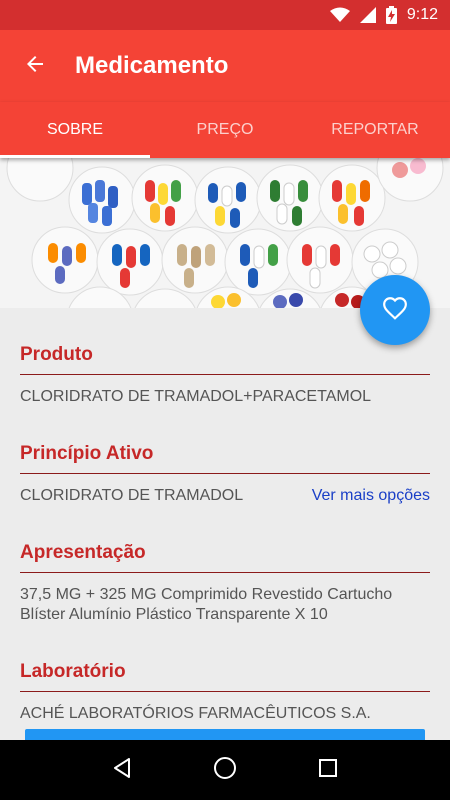 The width and height of the screenshot is (450, 800). Describe the element at coordinates (422, 14) in the screenshot. I see `status-time: 9:12` at that location.